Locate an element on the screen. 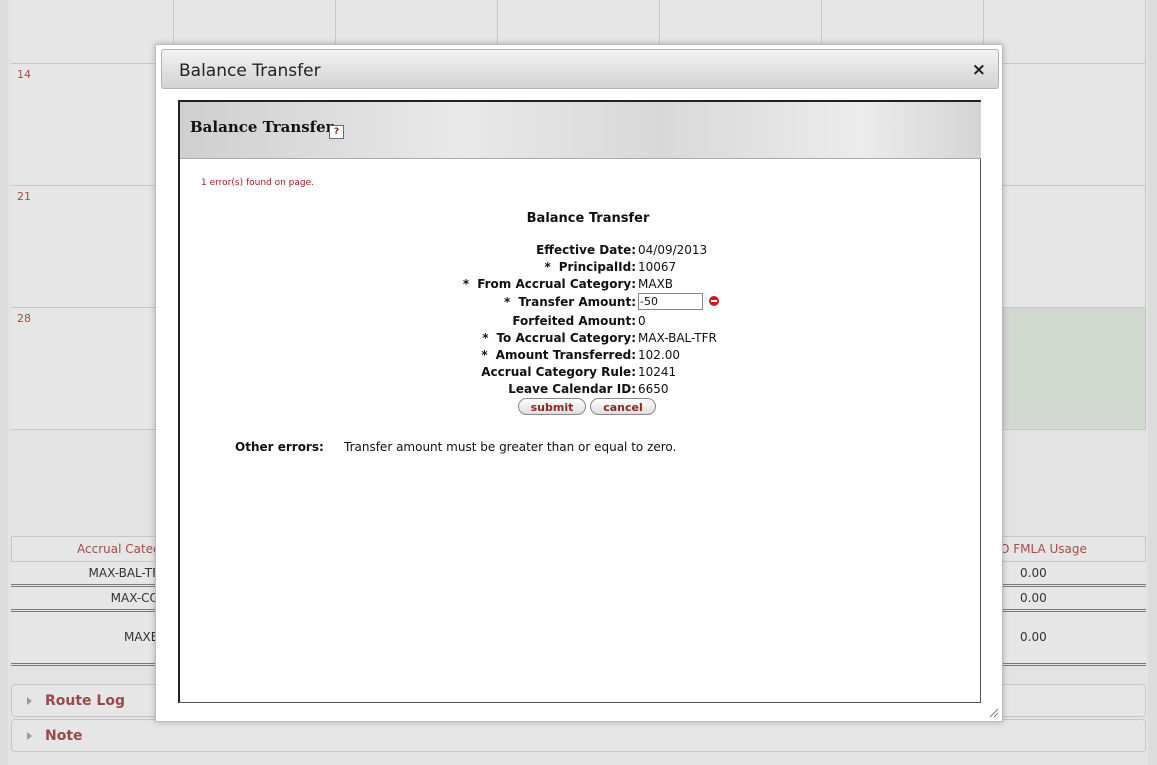 This screenshot has width=1157, height=765. effective-date-value: 04/09/2013 is located at coordinates (673, 250).